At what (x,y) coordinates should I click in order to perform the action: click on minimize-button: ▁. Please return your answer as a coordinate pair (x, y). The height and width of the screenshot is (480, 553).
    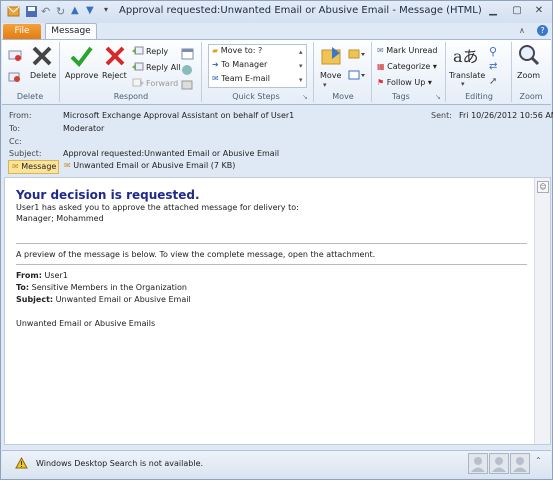
    Looking at the image, I should click on (493, 11).